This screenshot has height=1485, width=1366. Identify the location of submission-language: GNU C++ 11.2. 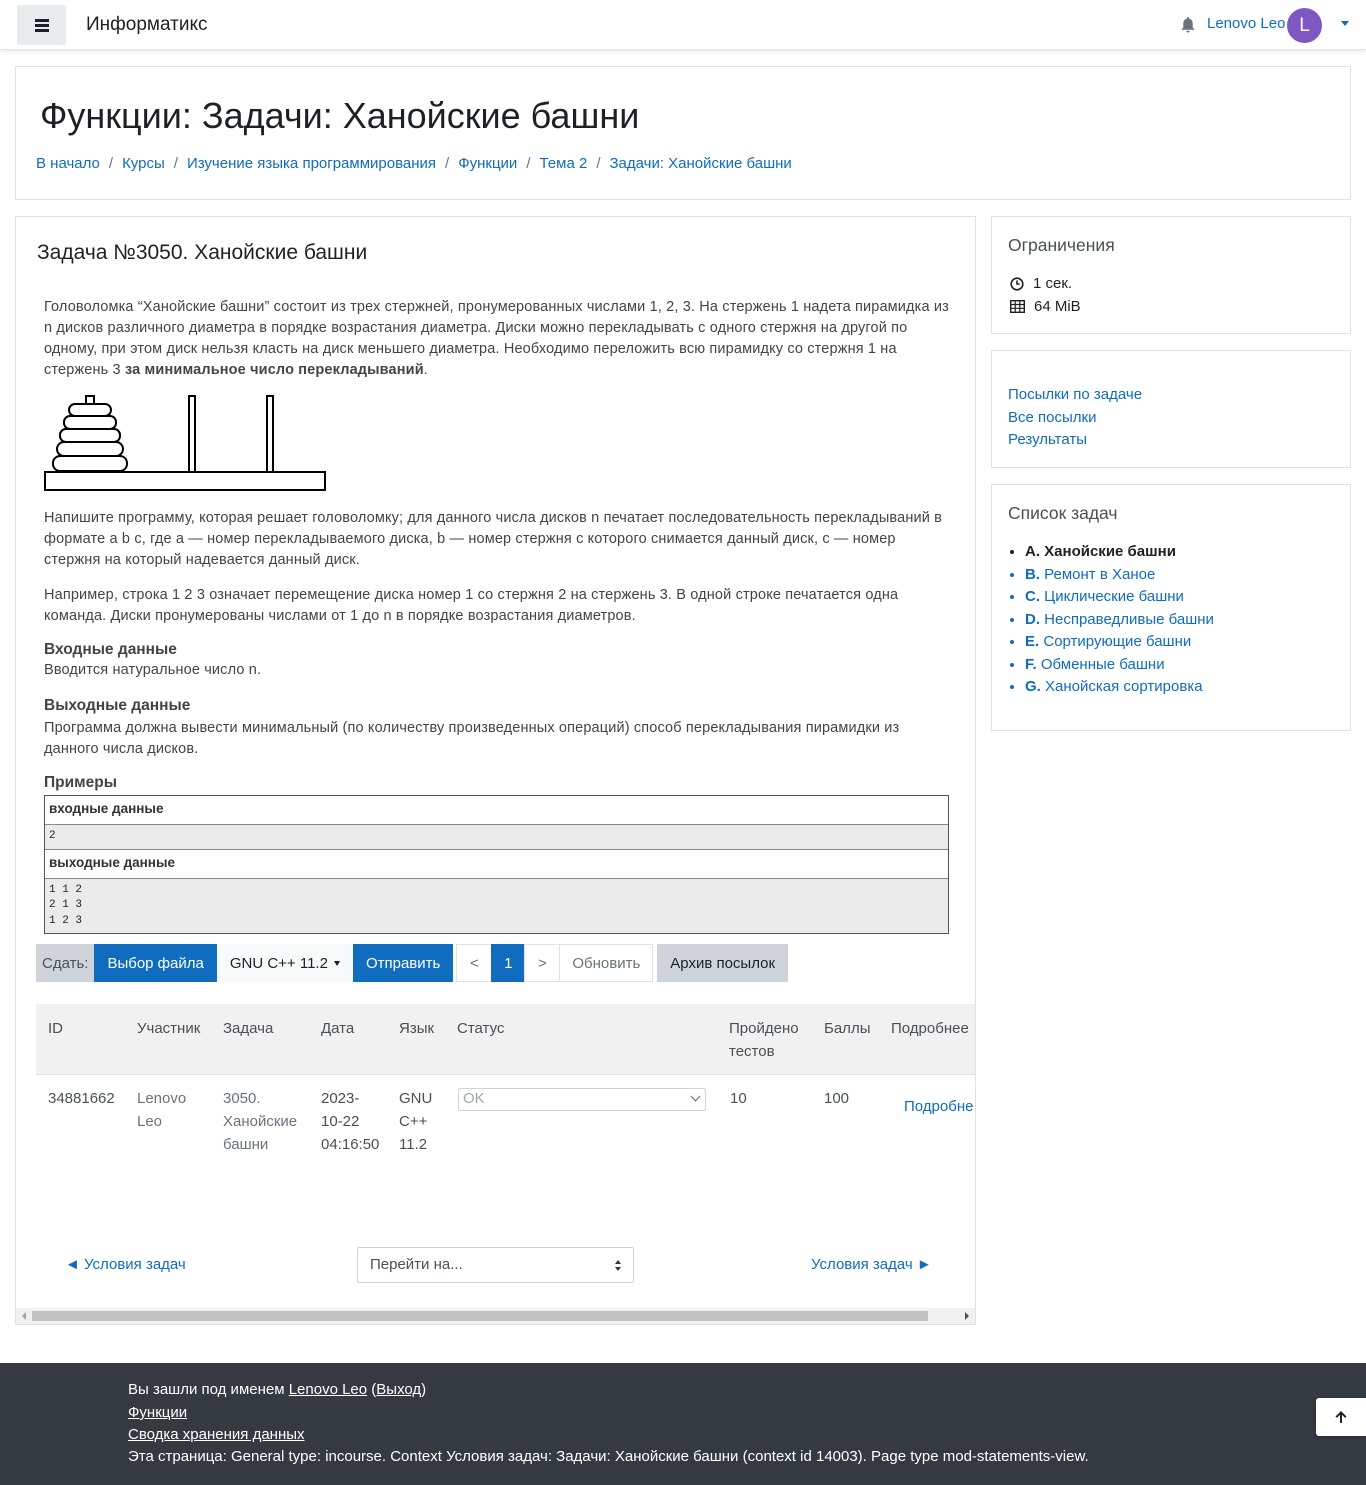
(416, 1121).